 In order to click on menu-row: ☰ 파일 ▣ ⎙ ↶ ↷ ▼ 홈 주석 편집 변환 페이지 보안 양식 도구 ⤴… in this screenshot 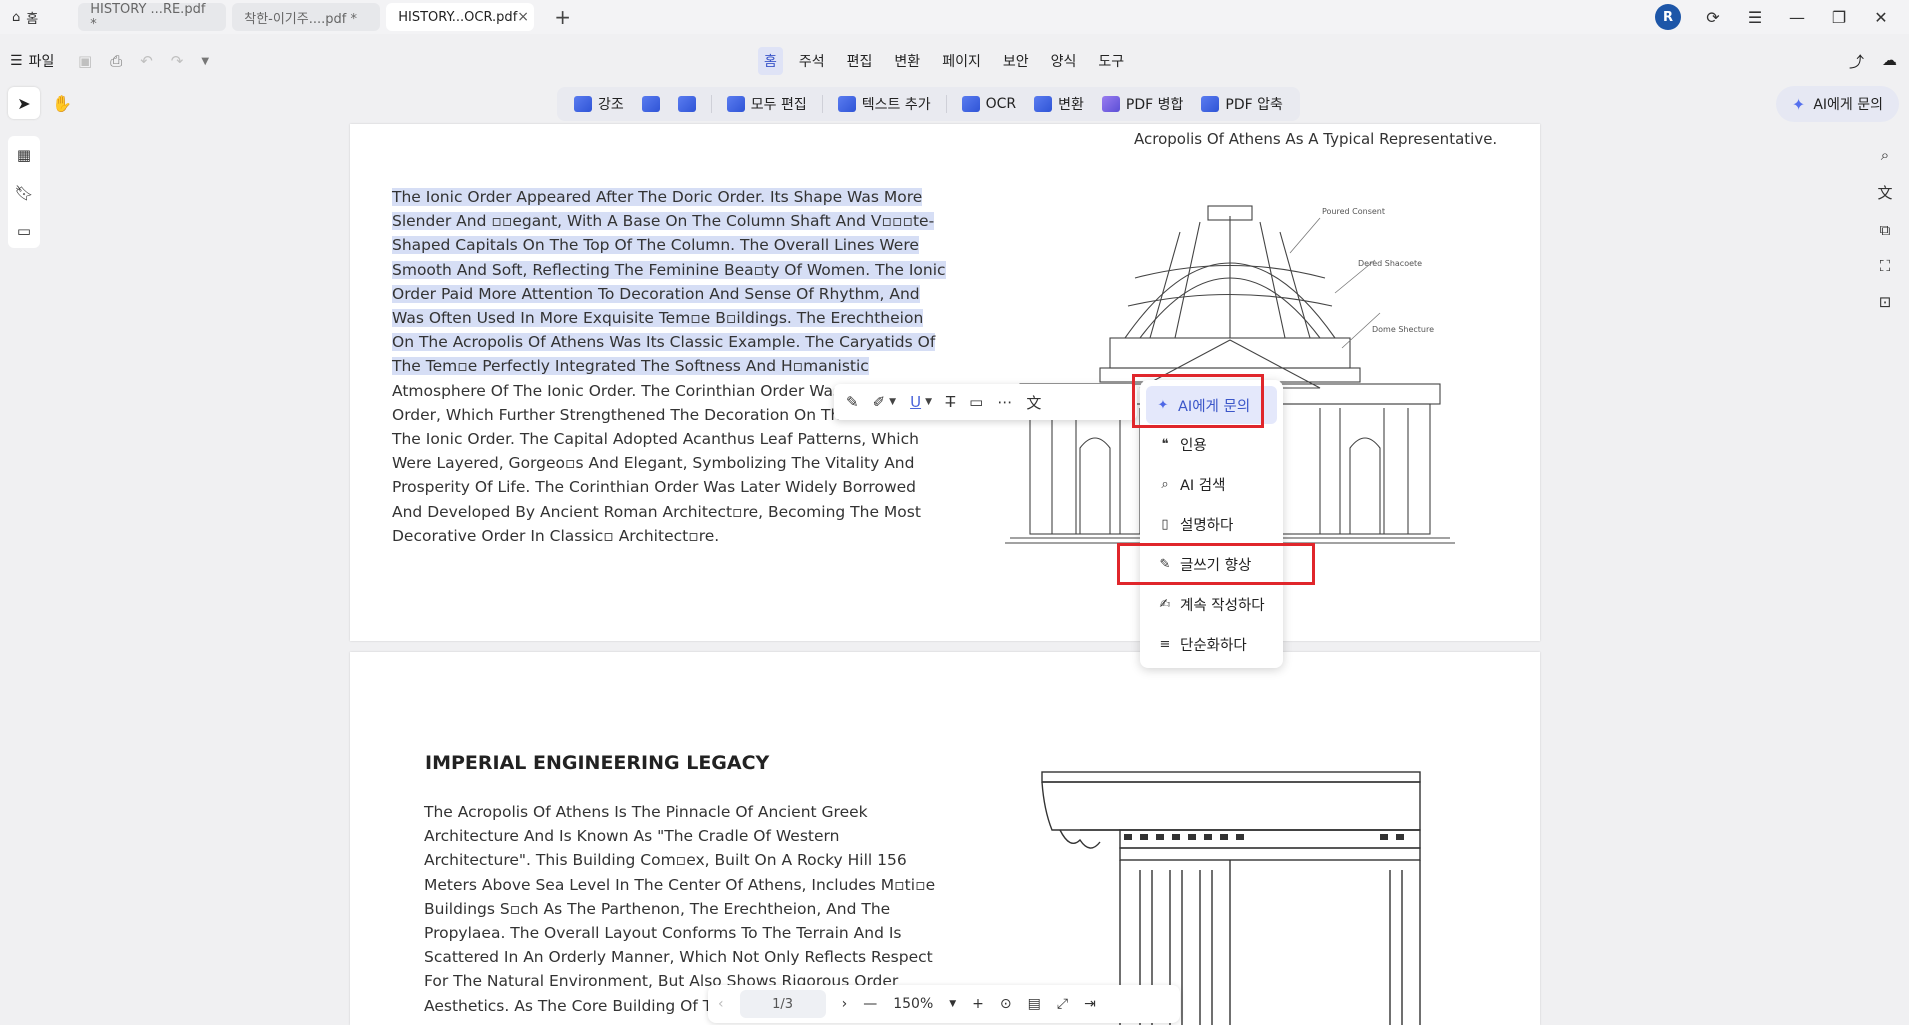, I will do `click(954, 61)`.